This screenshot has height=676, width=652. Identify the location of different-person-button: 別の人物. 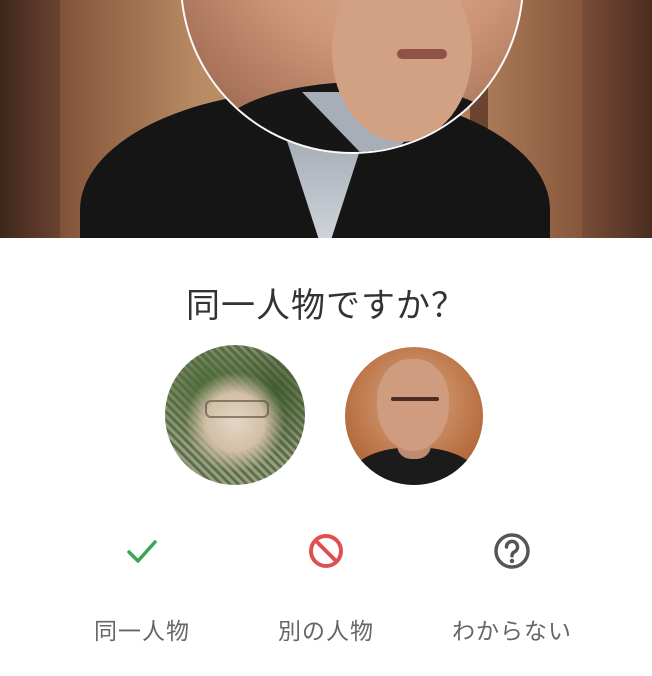
(326, 588).